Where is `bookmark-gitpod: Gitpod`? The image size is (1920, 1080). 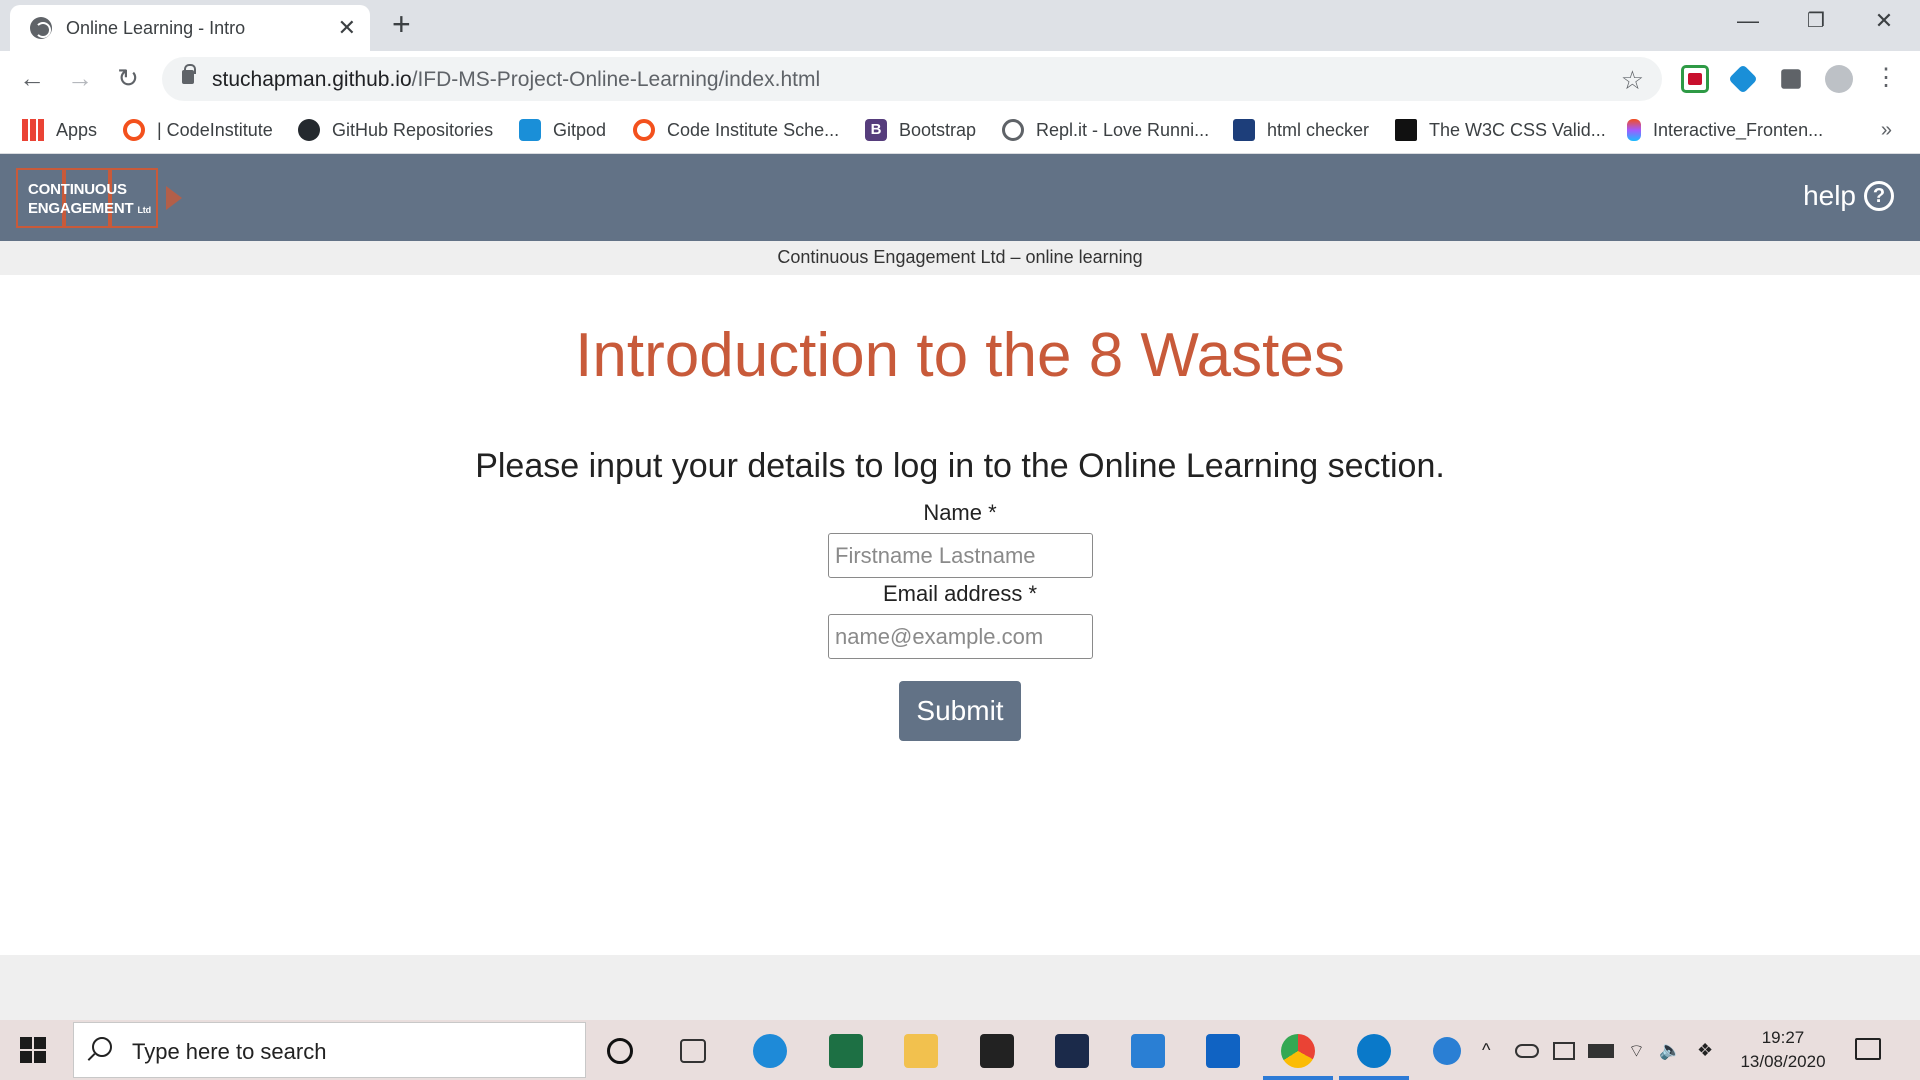 bookmark-gitpod: Gitpod is located at coordinates (562, 130).